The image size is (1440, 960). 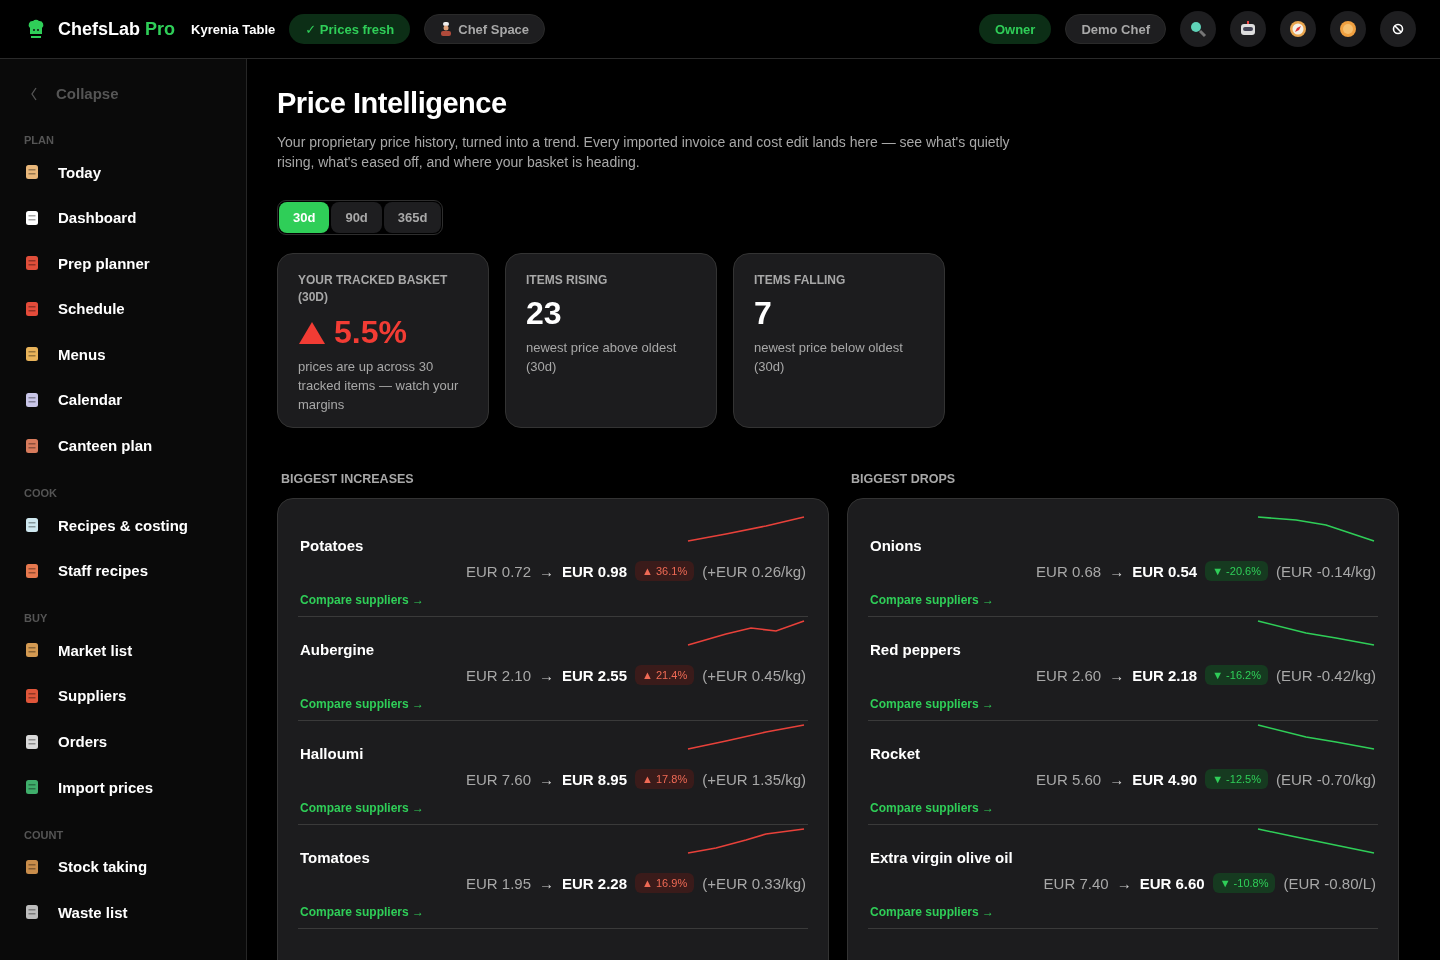 I want to click on robot-button, so click(x=1248, y=29).